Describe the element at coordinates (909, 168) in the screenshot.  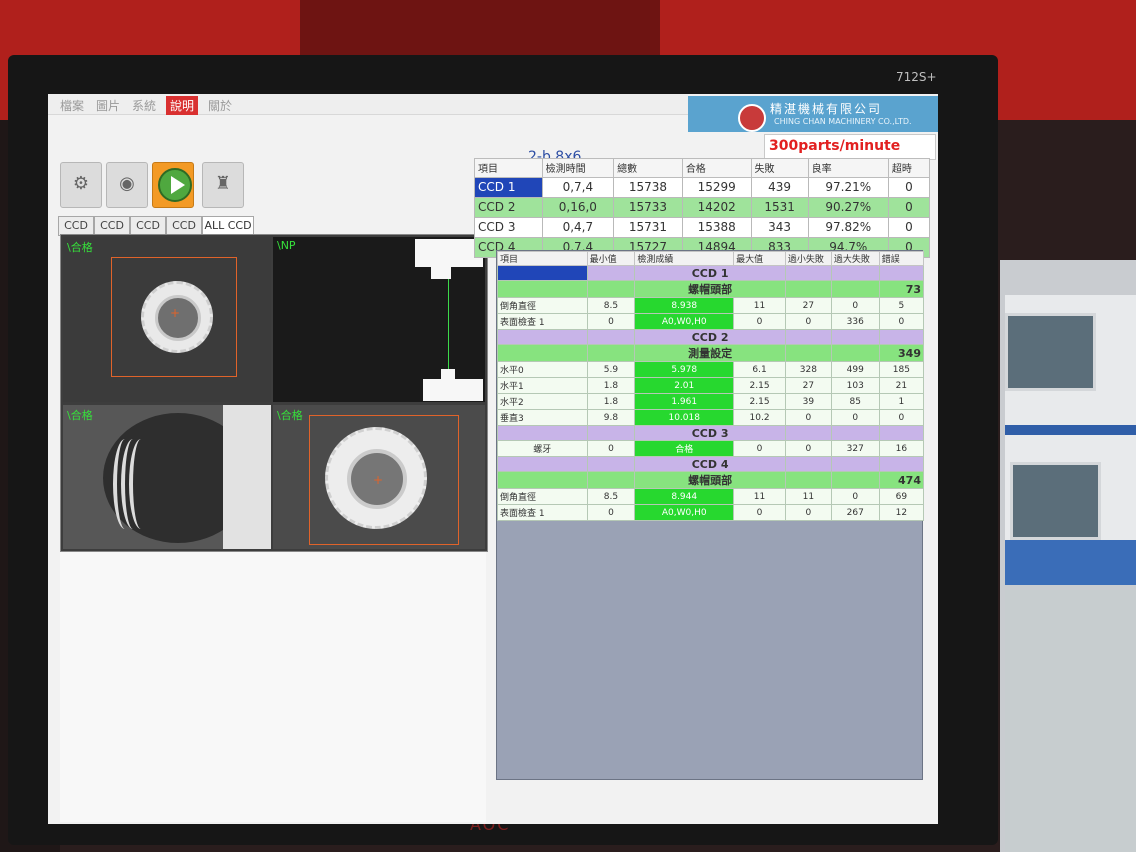
I see `col-timeout: 超時` at that location.